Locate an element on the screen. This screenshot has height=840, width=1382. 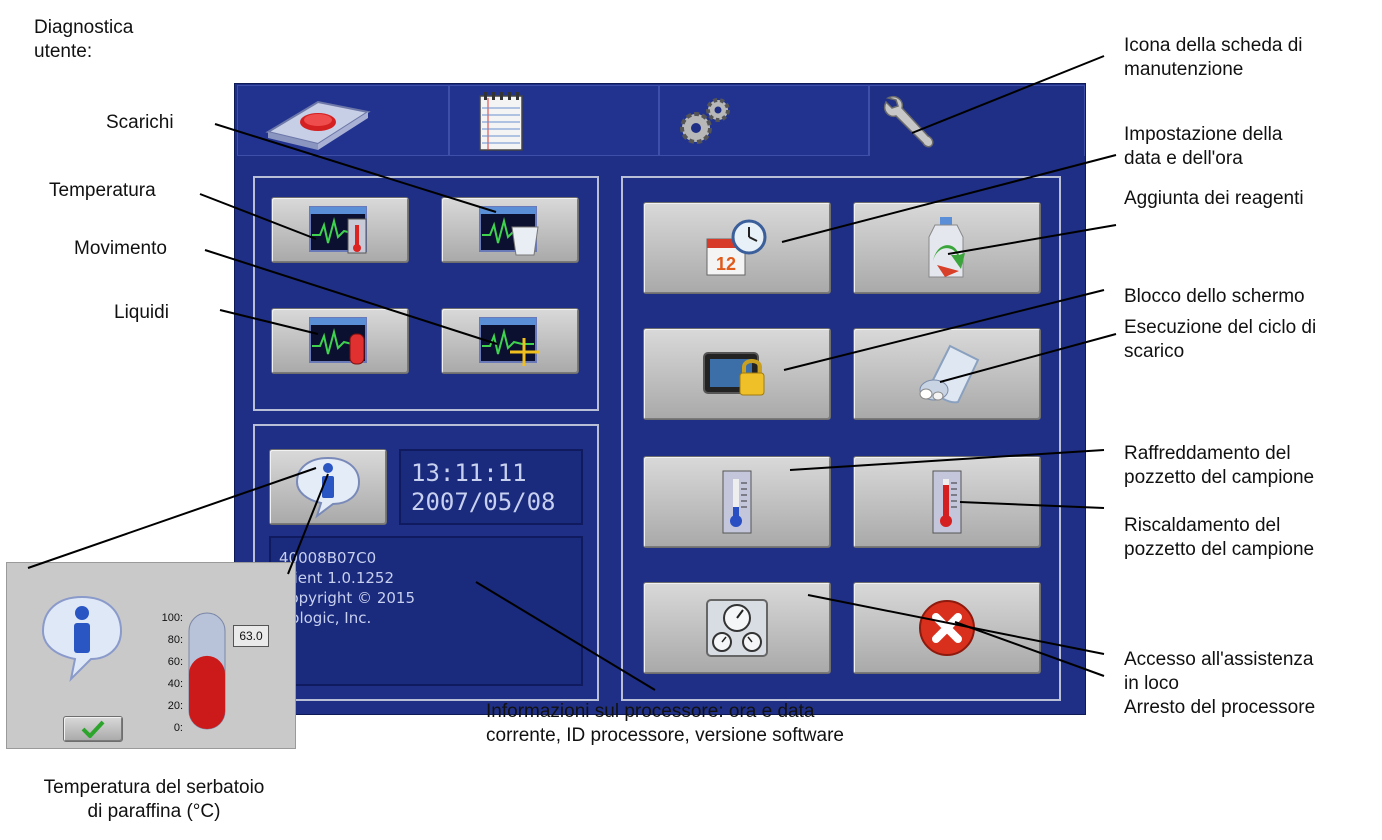
callout-cooling: Raffreddamento del pozzetto del campione is located at coordinates (1219, 465).